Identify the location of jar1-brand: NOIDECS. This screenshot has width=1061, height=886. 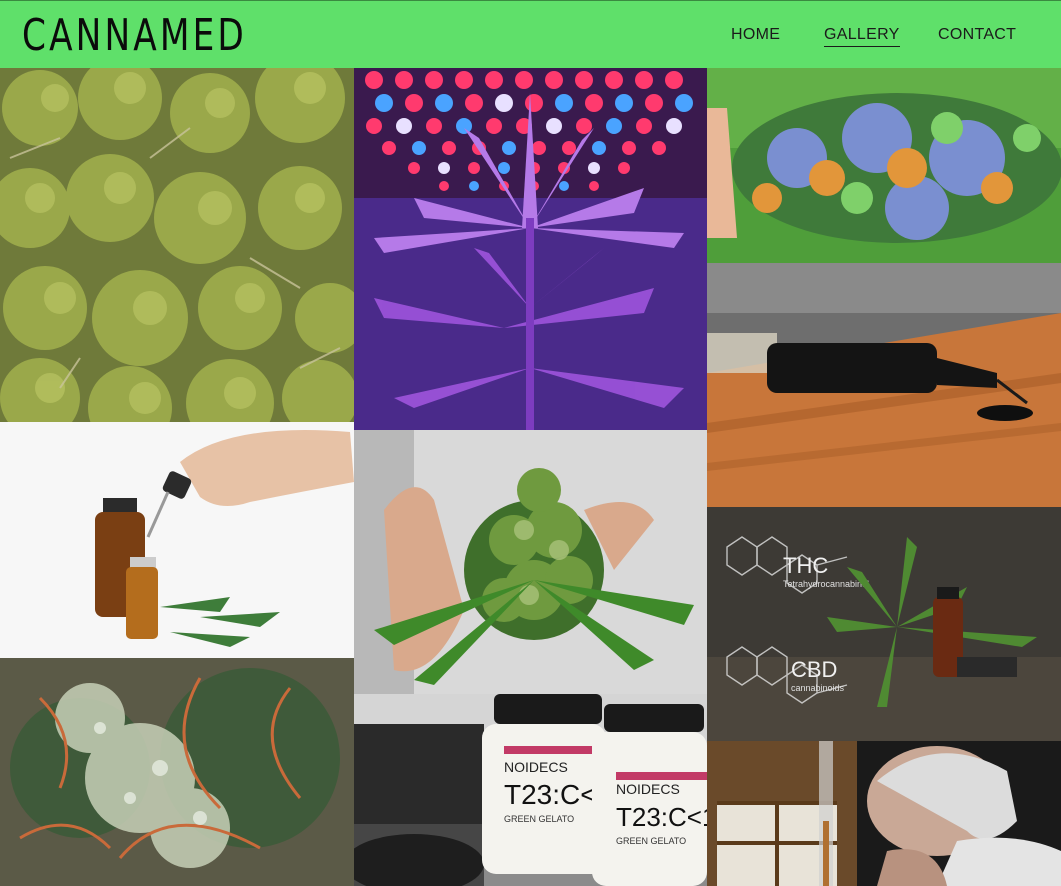
(536, 767).